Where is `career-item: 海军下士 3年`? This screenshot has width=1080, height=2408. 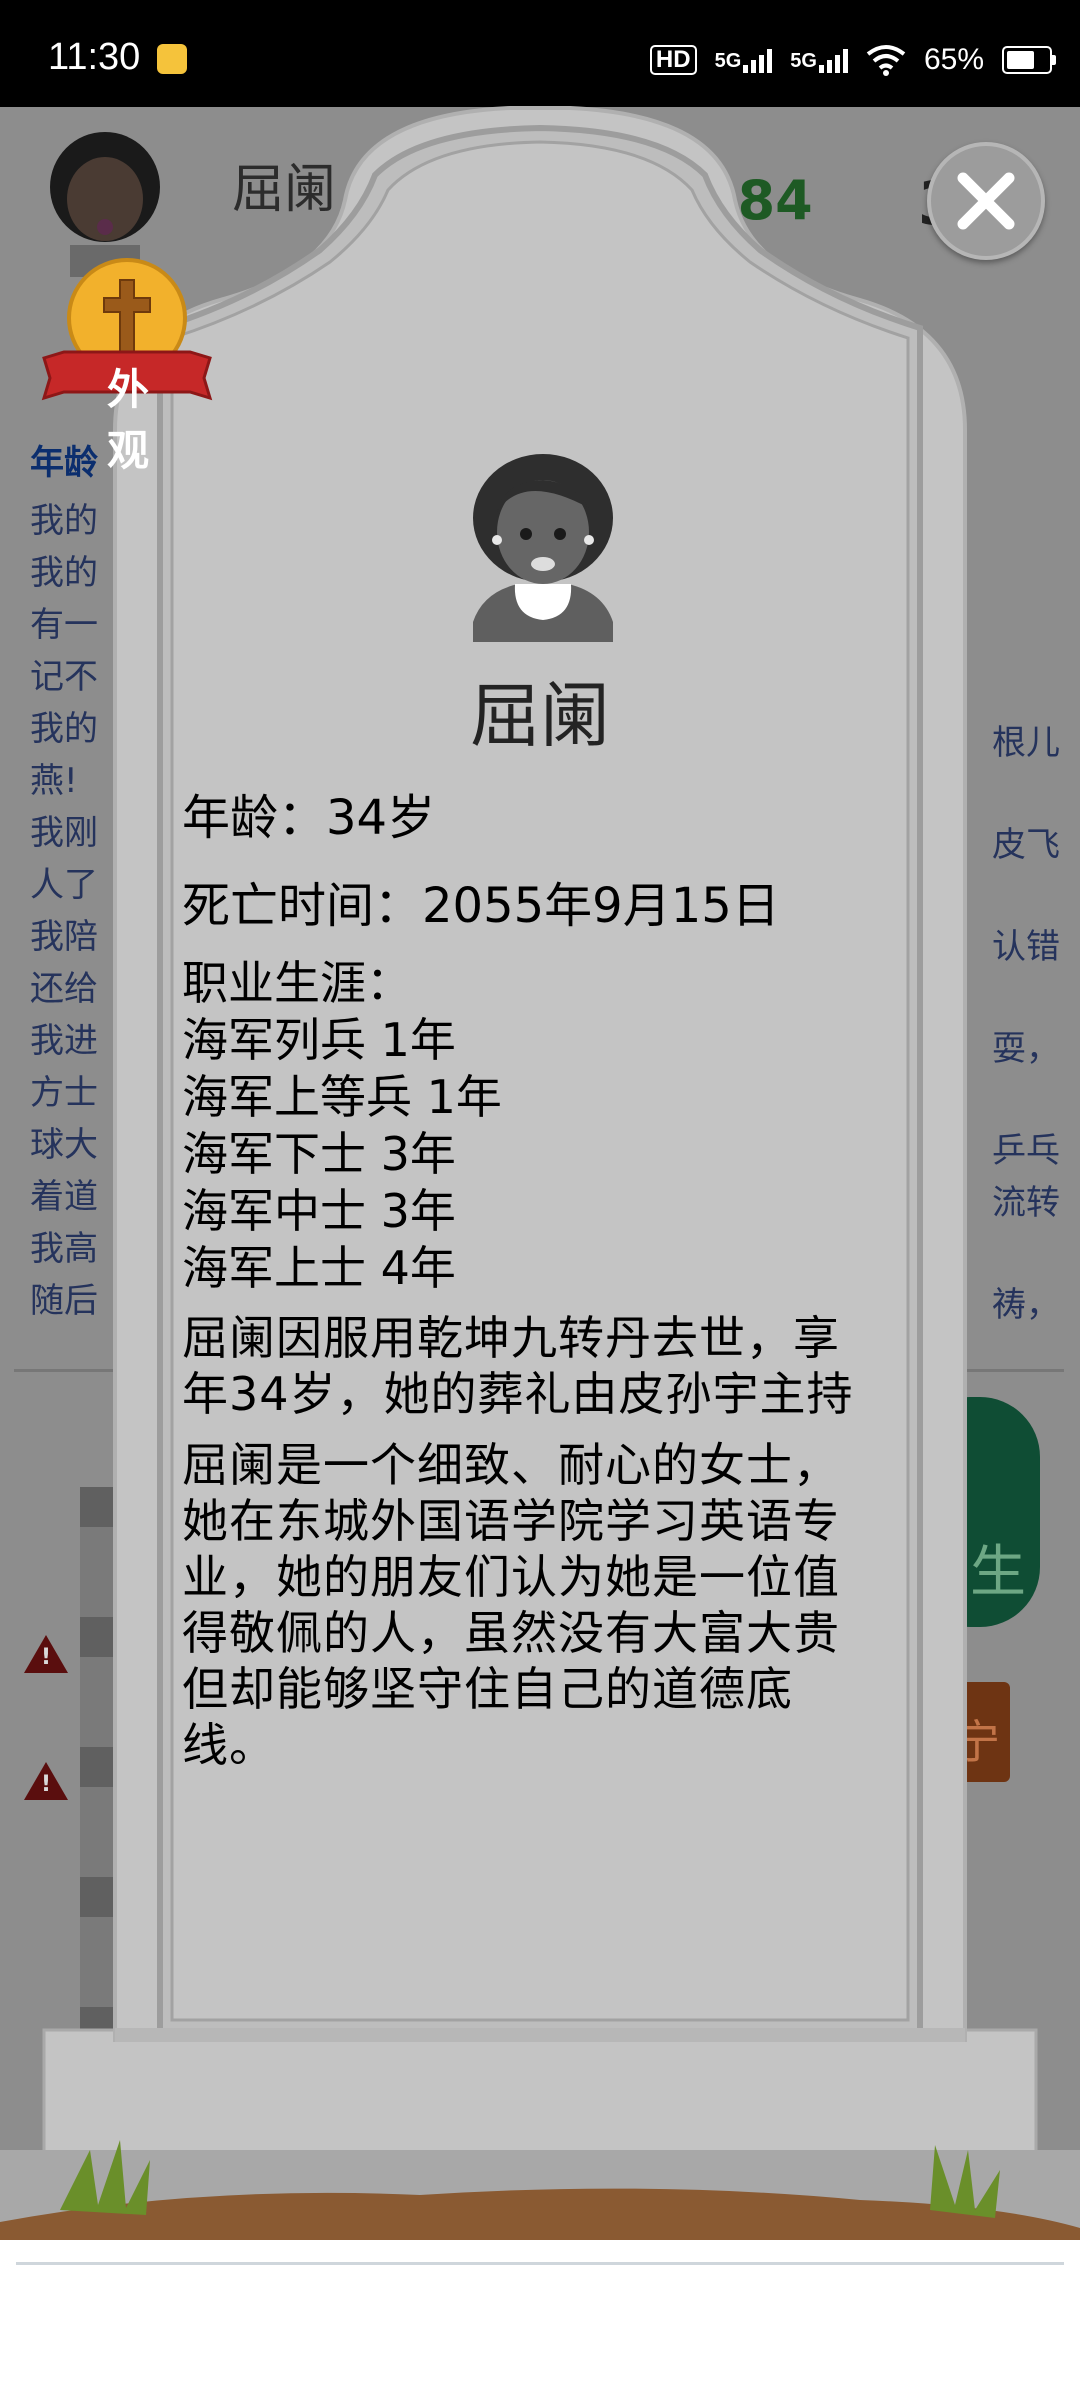 career-item: 海军下士 3年 is located at coordinates (319, 1154).